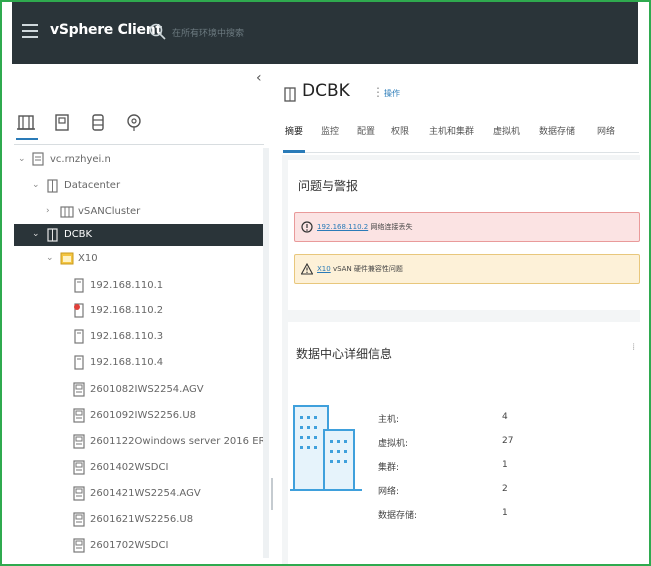 The width and height of the screenshot is (651, 566). What do you see at coordinates (307, 227) in the screenshot?
I see `error-icon` at bounding box center [307, 227].